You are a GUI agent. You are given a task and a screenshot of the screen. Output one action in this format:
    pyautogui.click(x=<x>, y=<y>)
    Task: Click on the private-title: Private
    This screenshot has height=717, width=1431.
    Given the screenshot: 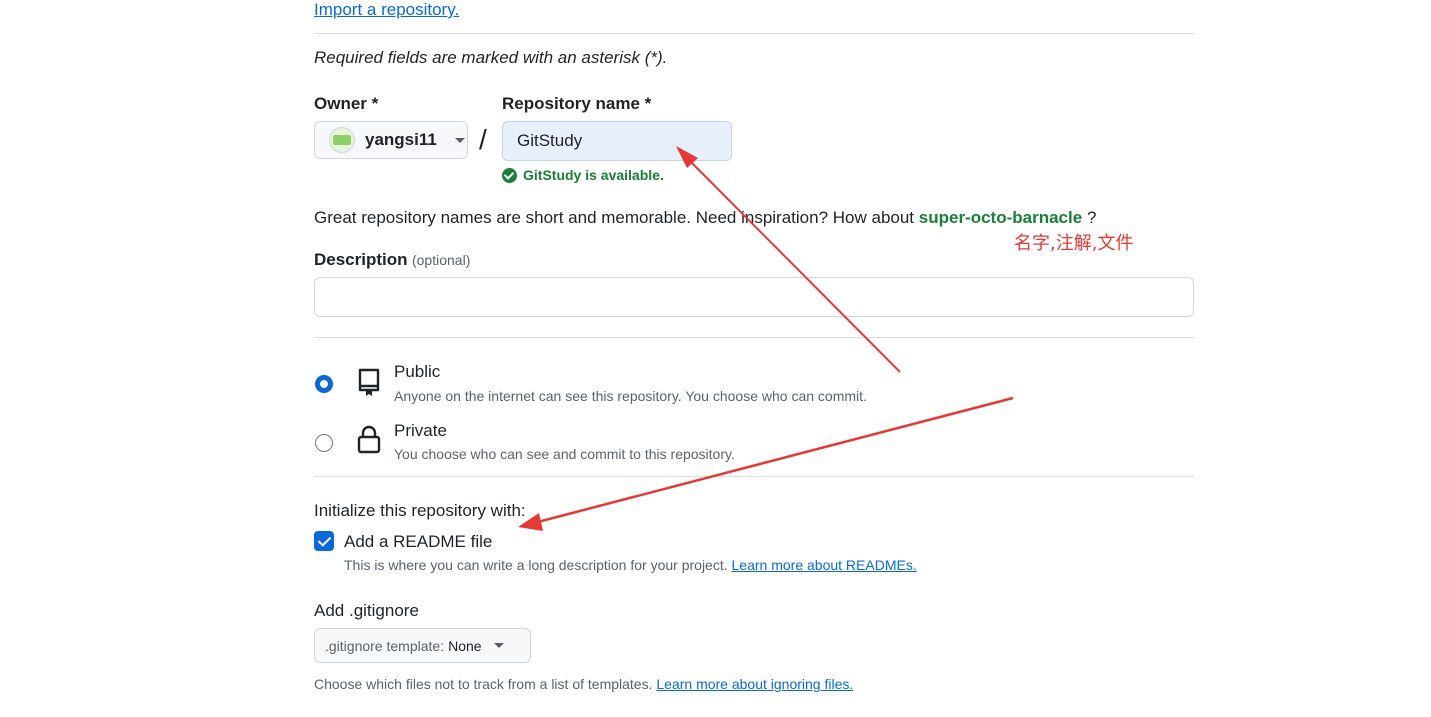 What is the action you would take?
    pyautogui.click(x=420, y=430)
    